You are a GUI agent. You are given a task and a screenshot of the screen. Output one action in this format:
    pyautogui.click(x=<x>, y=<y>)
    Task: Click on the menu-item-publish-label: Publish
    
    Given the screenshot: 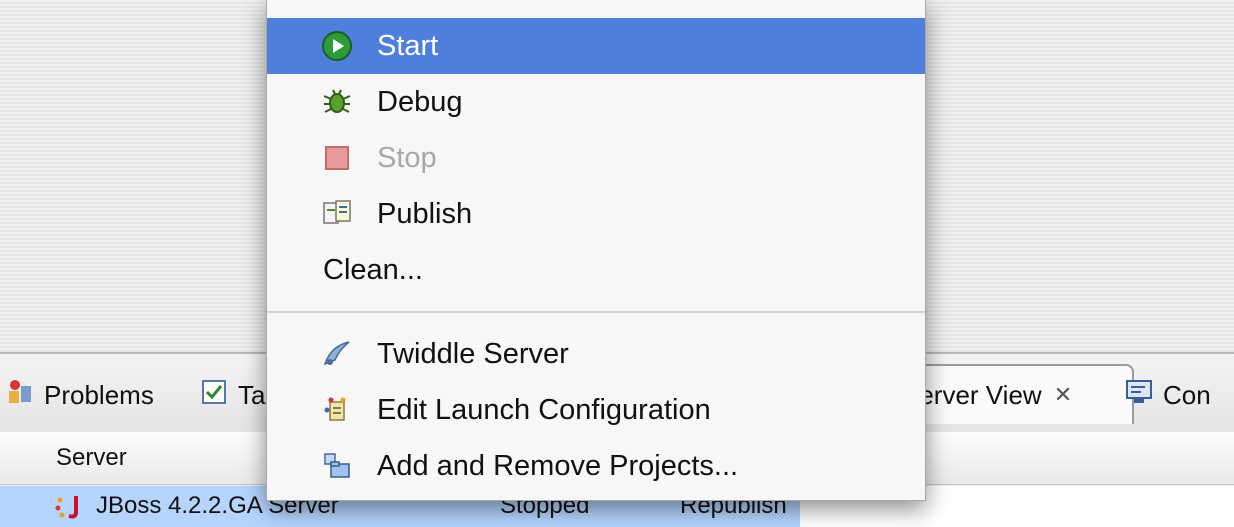 What is the action you would take?
    pyautogui.click(x=425, y=214)
    